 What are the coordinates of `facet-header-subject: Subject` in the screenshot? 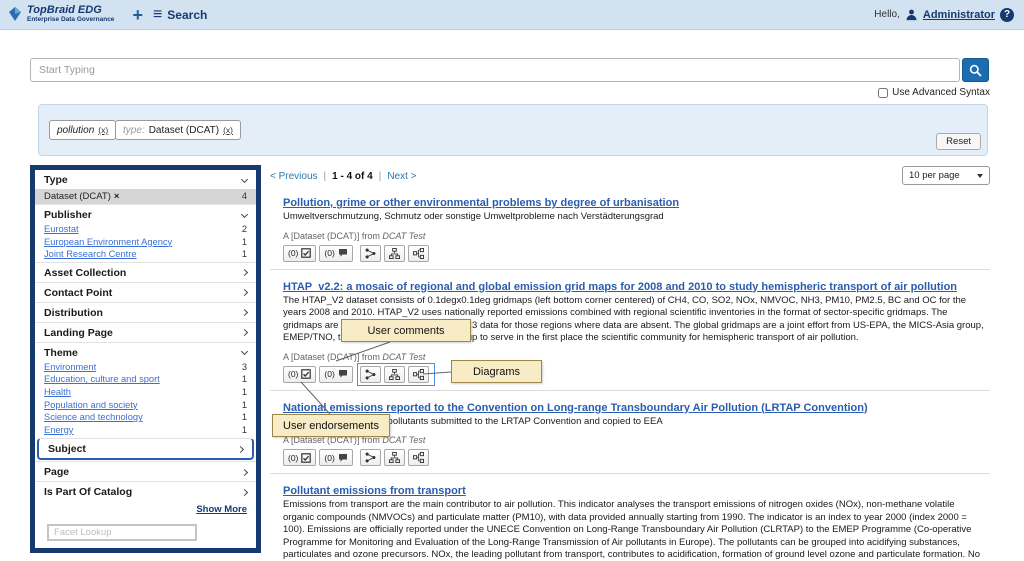 It's located at (145, 448).